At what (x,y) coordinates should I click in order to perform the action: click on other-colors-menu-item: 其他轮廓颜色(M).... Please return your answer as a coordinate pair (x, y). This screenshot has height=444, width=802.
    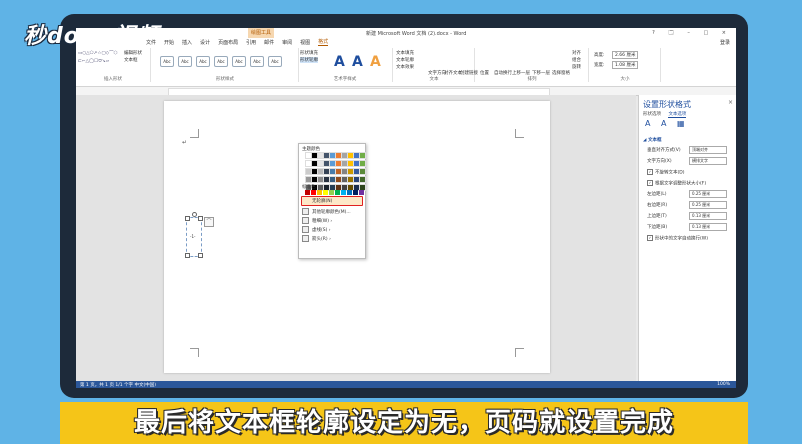
    Looking at the image, I should click on (326, 211).